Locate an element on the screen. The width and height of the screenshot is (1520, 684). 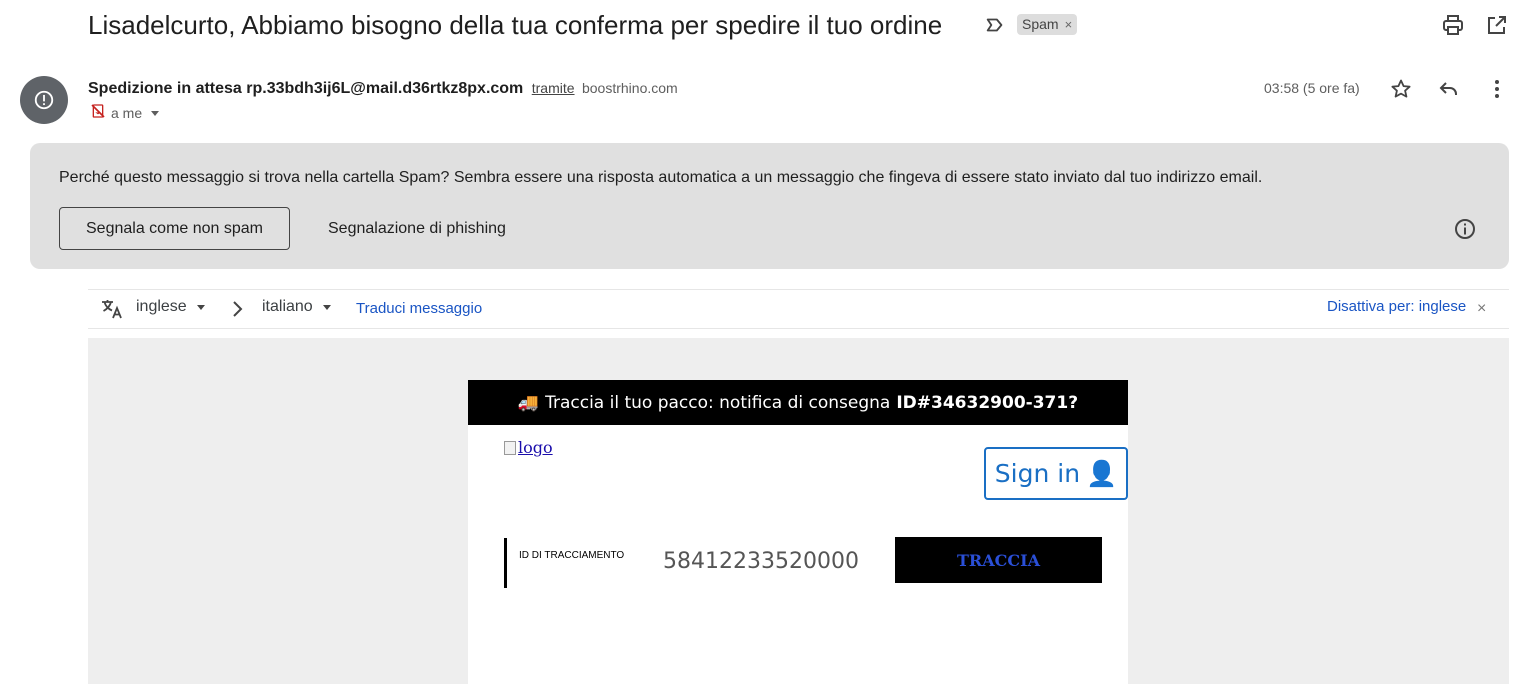
recipient-line: a me is located at coordinates (125, 113).